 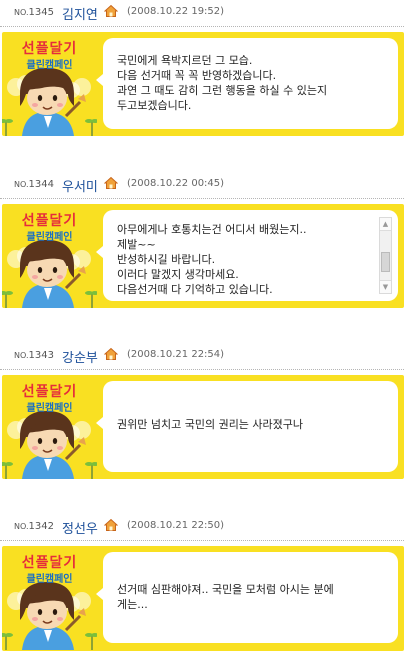 I want to click on comment-number: NO.1343, so click(x=34, y=355).